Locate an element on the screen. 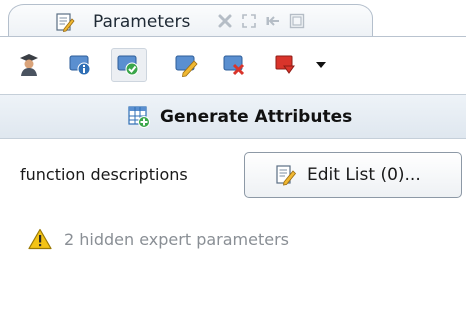 The image size is (466, 321). edit-button is located at coordinates (187, 65).